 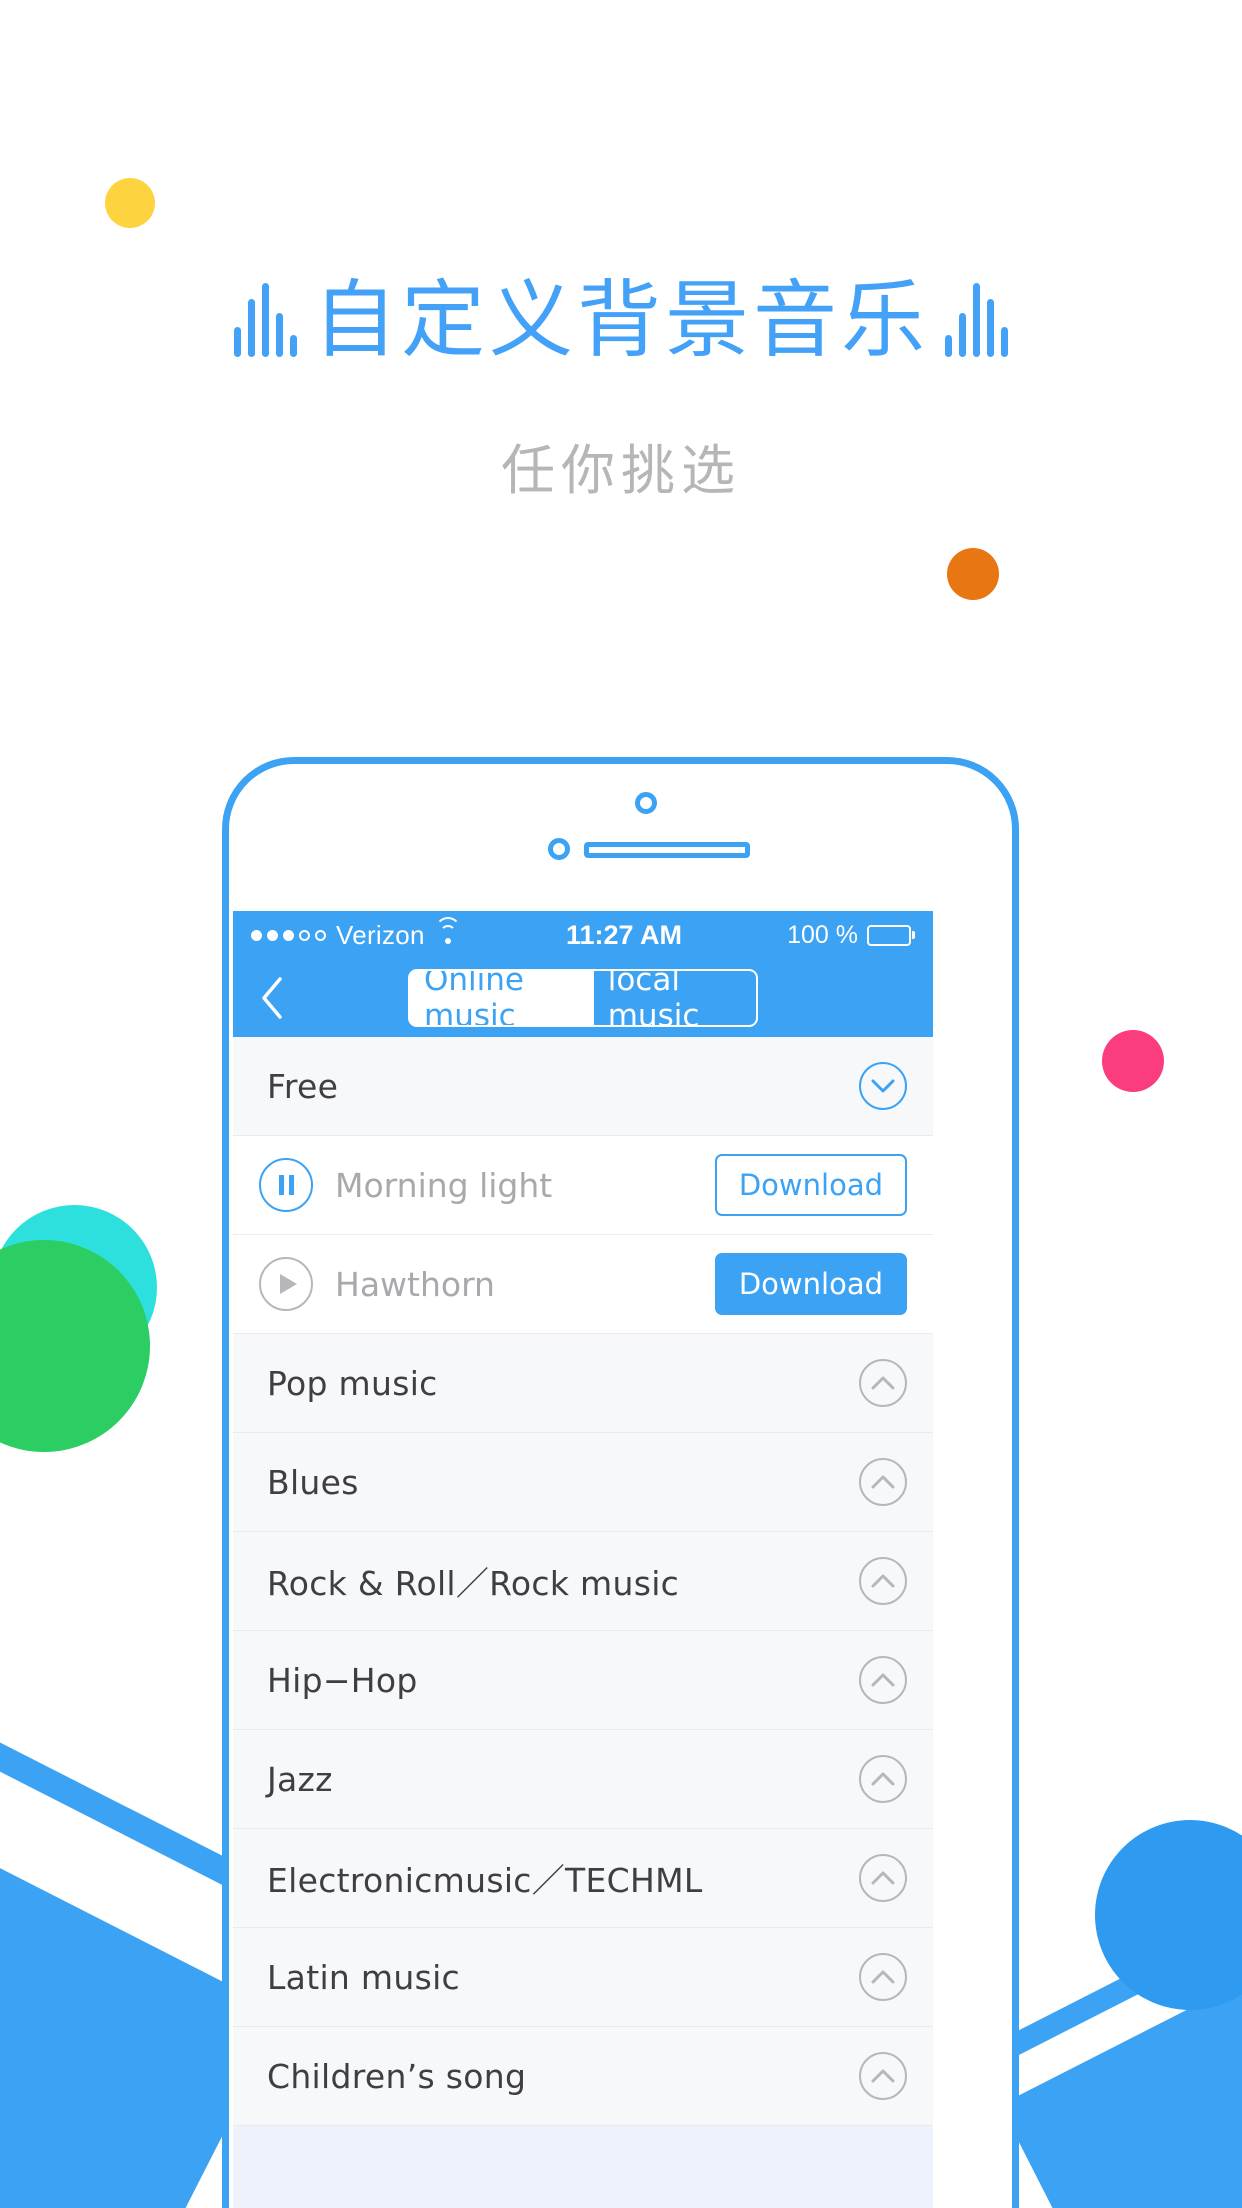 What do you see at coordinates (583, 1977) in the screenshot?
I see `genre-row-latin: Latin music` at bounding box center [583, 1977].